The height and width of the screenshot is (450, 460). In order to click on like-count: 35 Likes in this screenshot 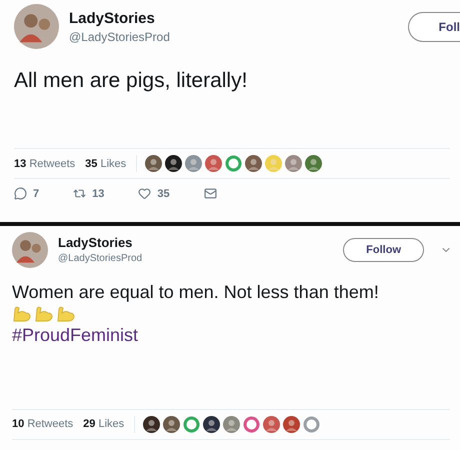, I will do `click(105, 164)`.